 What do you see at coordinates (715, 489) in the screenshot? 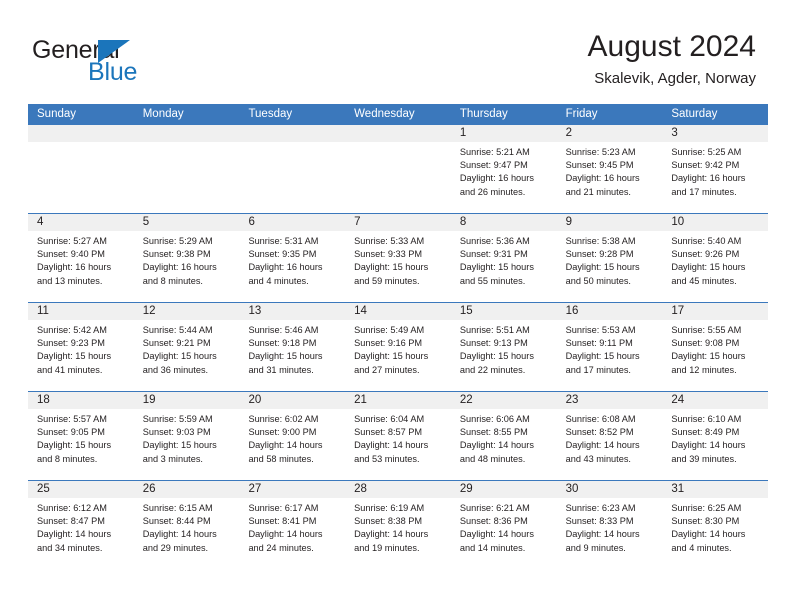
I see `day-number: 31` at bounding box center [715, 489].